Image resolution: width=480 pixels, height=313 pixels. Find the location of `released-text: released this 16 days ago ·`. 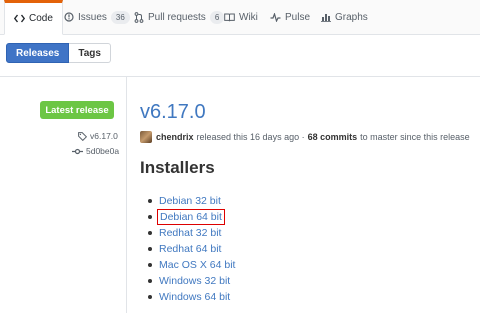

released-text: released this 16 days ago · is located at coordinates (250, 137).